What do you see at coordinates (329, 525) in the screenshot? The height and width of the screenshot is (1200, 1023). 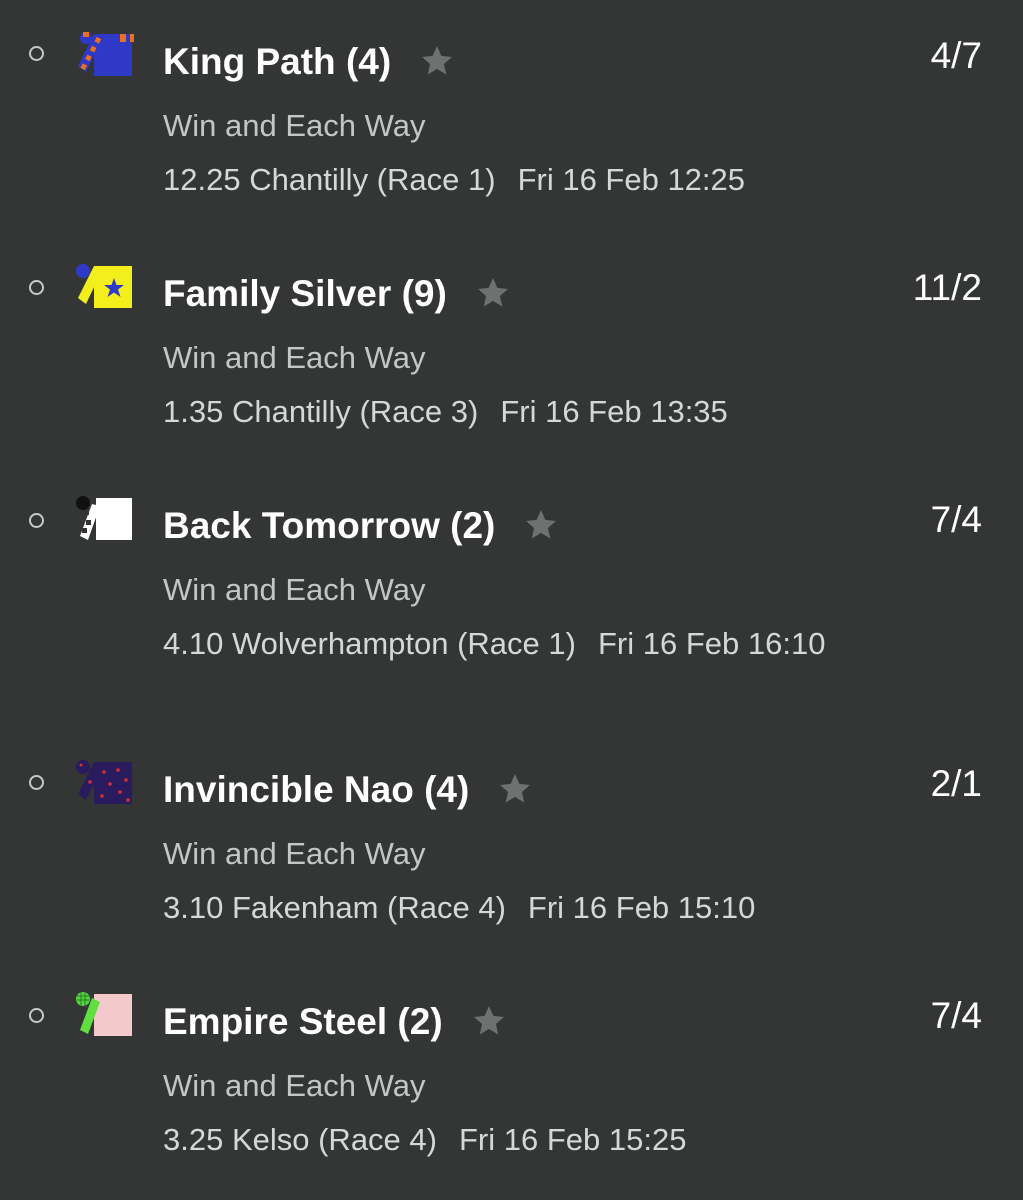 I see `selection-name-text: Back Tomorrow (2)` at bounding box center [329, 525].